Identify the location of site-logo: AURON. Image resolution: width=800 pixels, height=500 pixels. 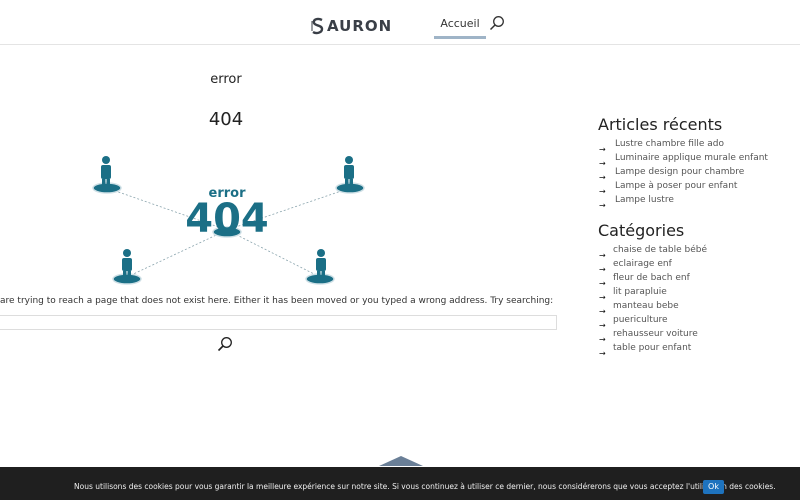
(351, 26).